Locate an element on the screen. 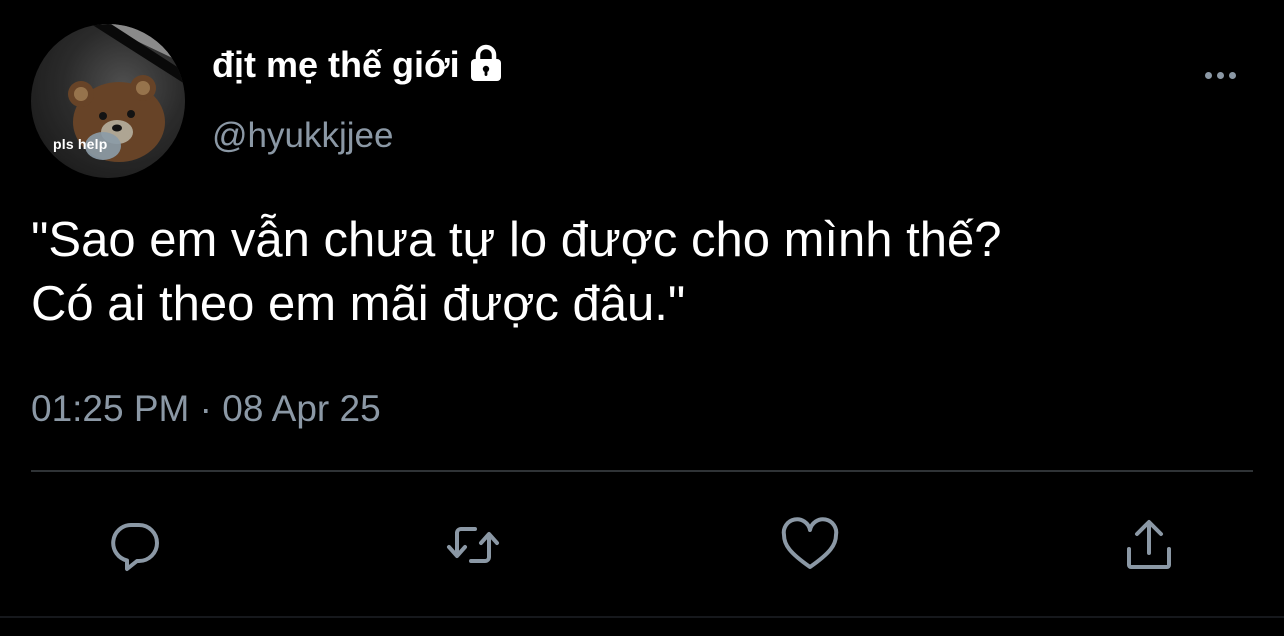 This screenshot has height=636, width=1284. heart-icon is located at coordinates (810, 543).